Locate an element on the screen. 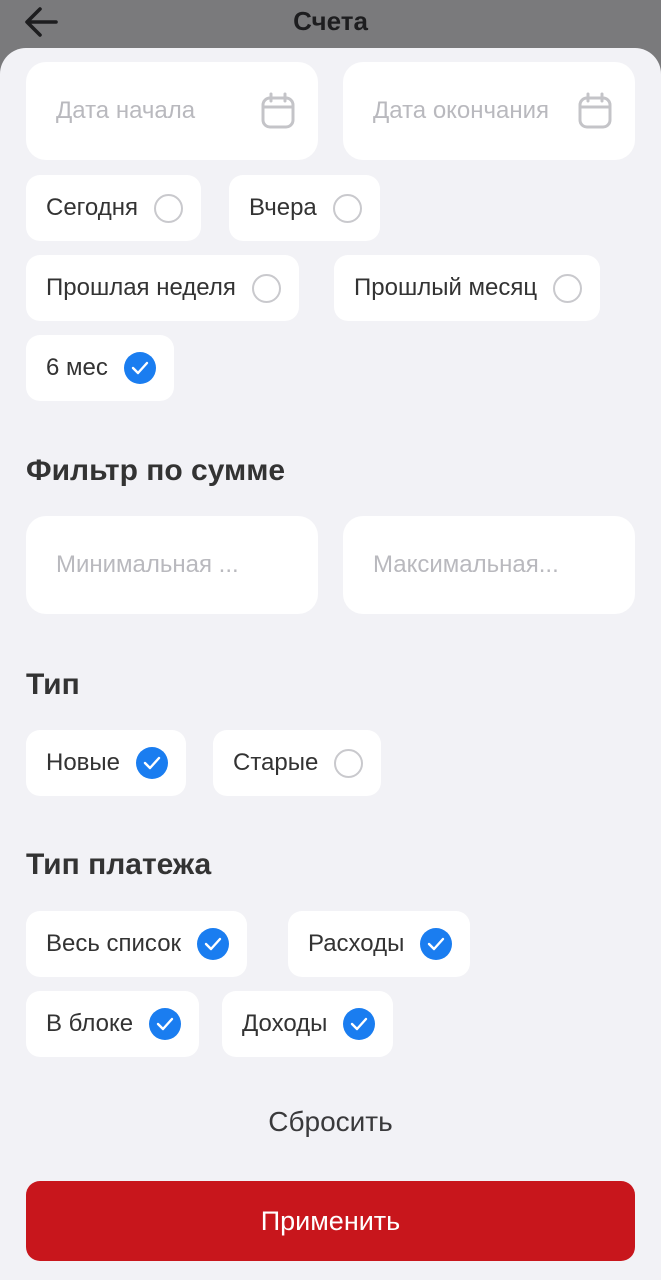 This screenshot has width=661, height=1280. date-option-last-week: Прошлая неделя is located at coordinates (162, 288).